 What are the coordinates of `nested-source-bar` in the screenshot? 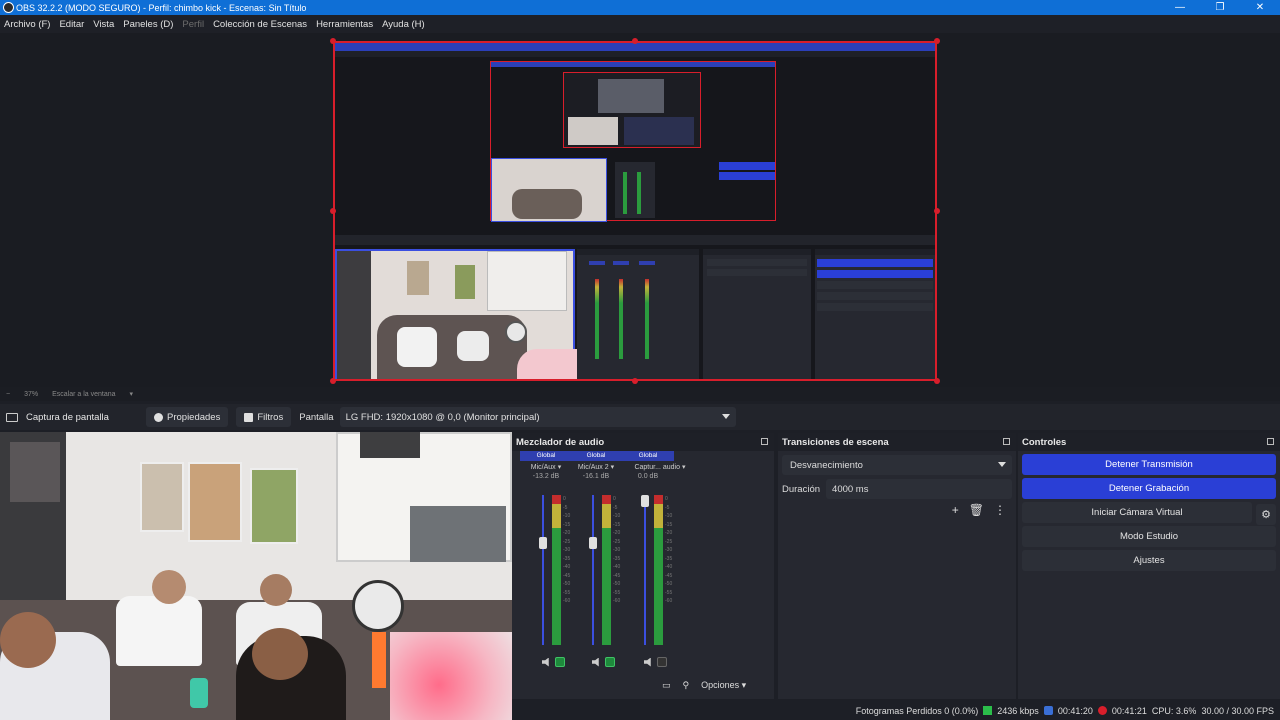 It's located at (635, 240).